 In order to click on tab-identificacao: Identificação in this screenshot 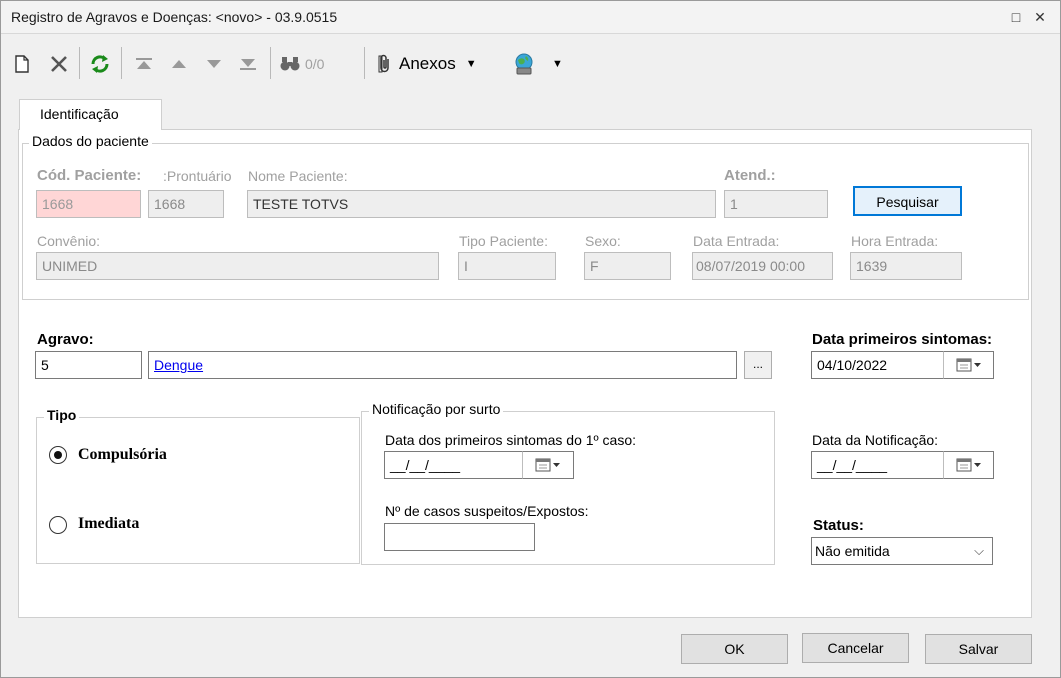, I will do `click(90, 114)`.